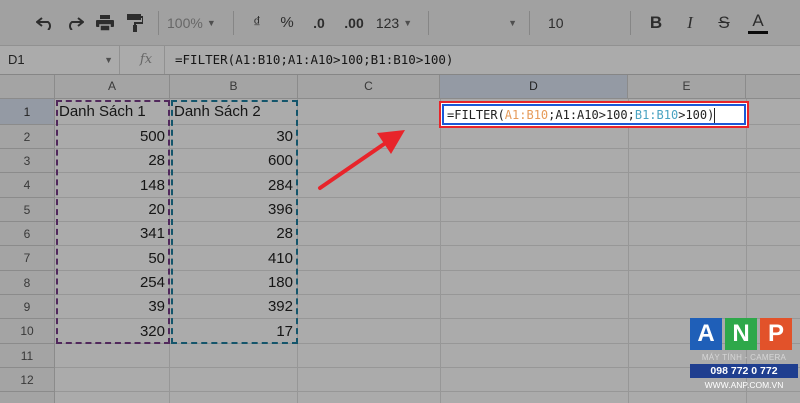 The height and width of the screenshot is (403, 800). Describe the element at coordinates (744, 385) in the screenshot. I see `logo-website: WWW.ANP.COM.VN` at that location.